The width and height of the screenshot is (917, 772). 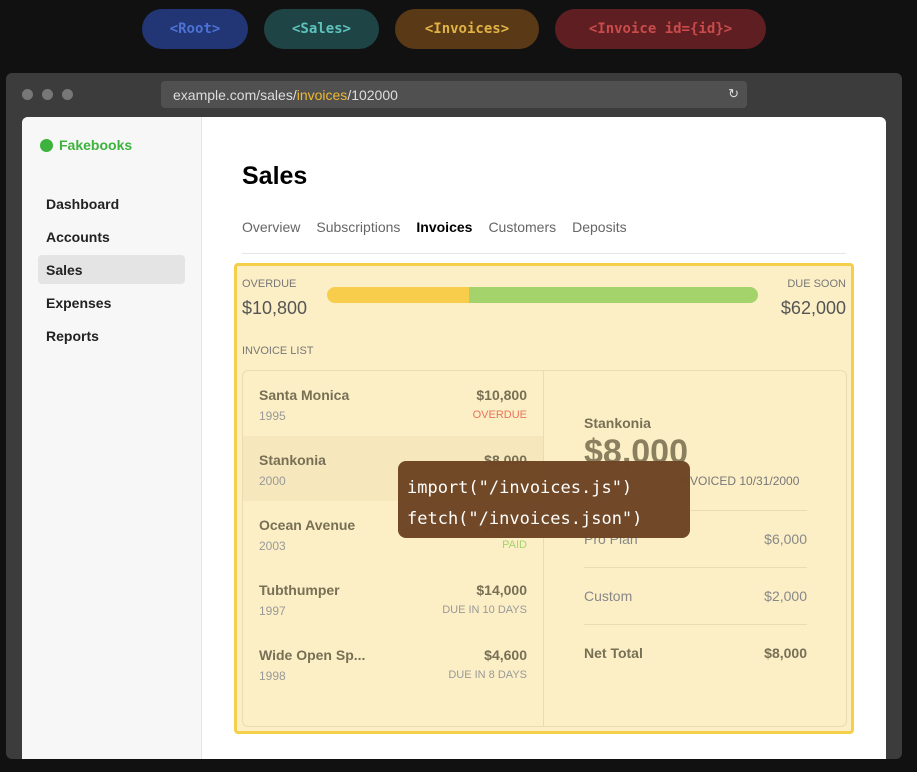 What do you see at coordinates (816, 284) in the screenshot?
I see `due-soon-label: DUE SOON` at bounding box center [816, 284].